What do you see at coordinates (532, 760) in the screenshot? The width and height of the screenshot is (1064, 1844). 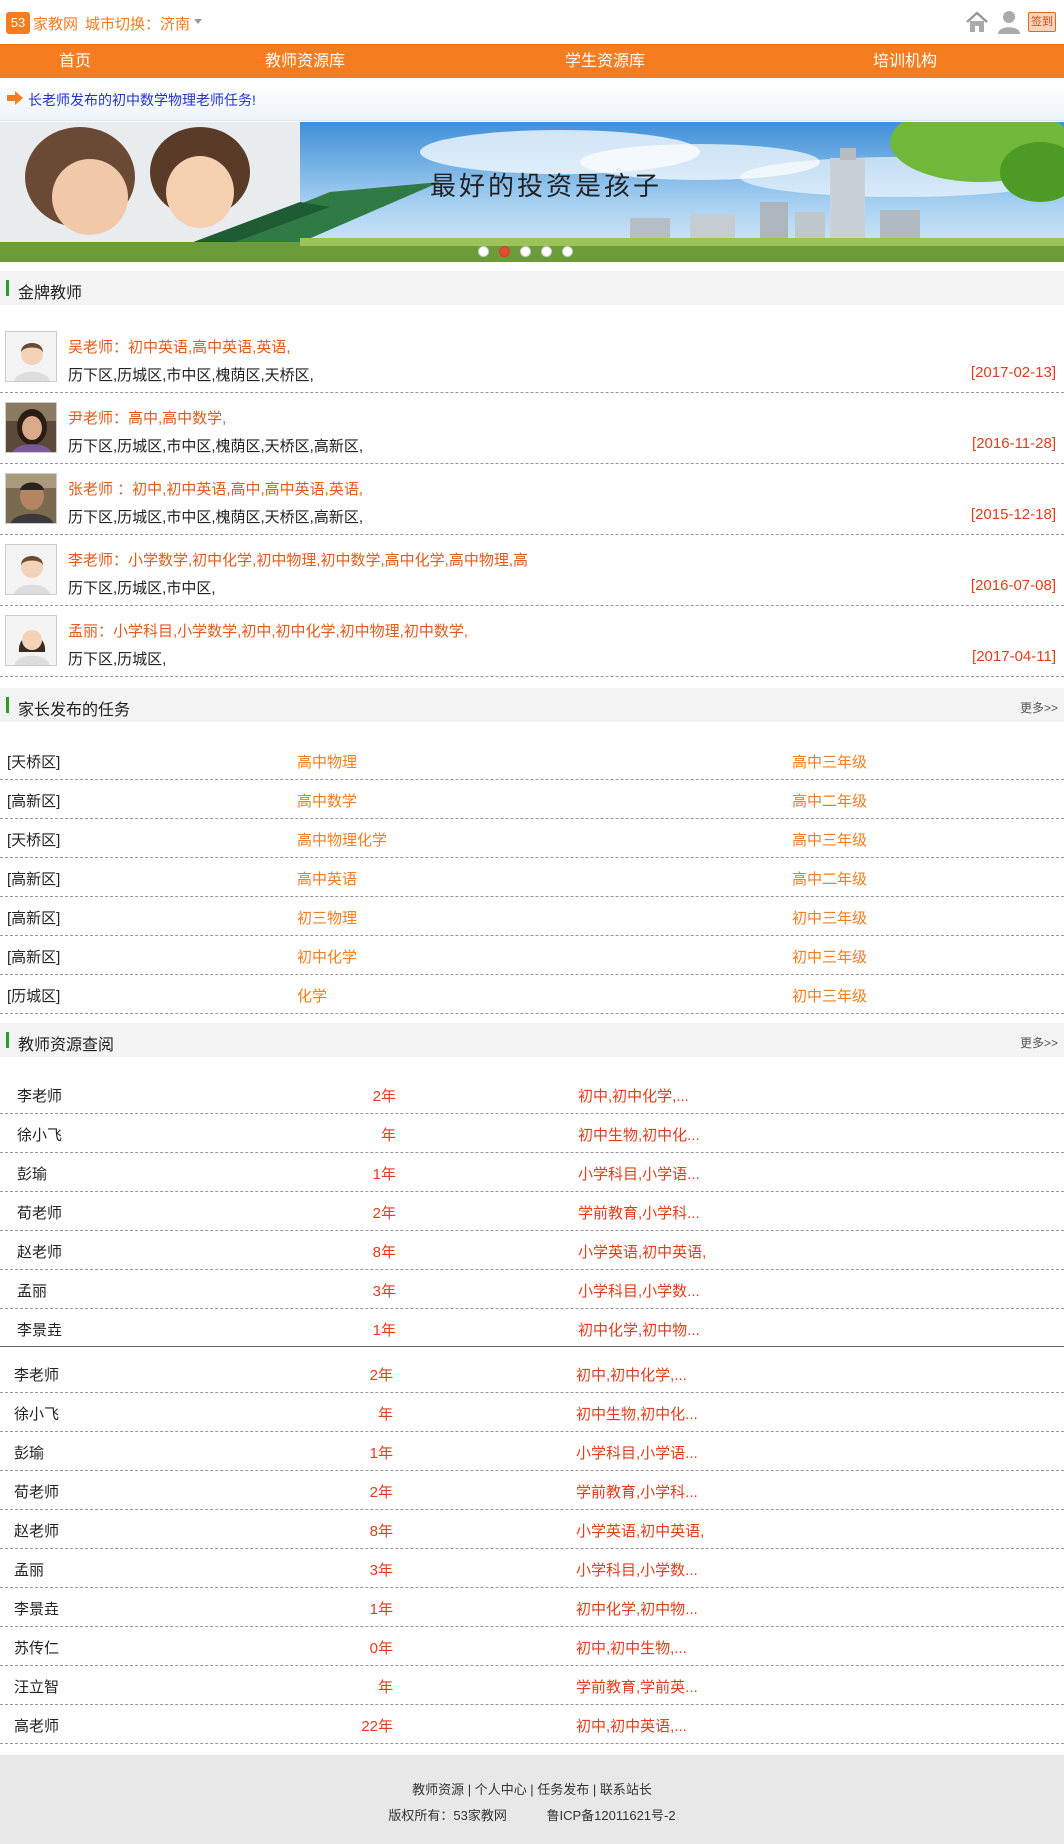 I see `task-row: [天桥区] 高中物理 高中三年级` at bounding box center [532, 760].